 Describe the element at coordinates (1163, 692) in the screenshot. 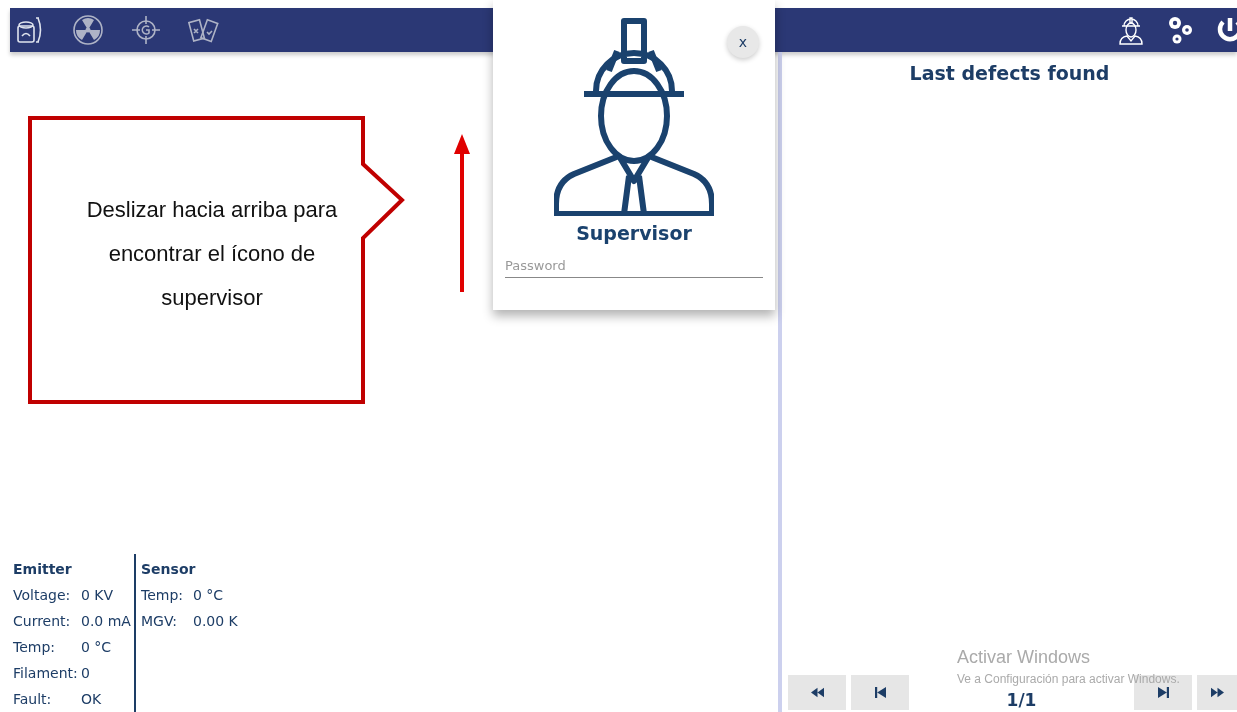

I see `skip-forward-icon` at that location.